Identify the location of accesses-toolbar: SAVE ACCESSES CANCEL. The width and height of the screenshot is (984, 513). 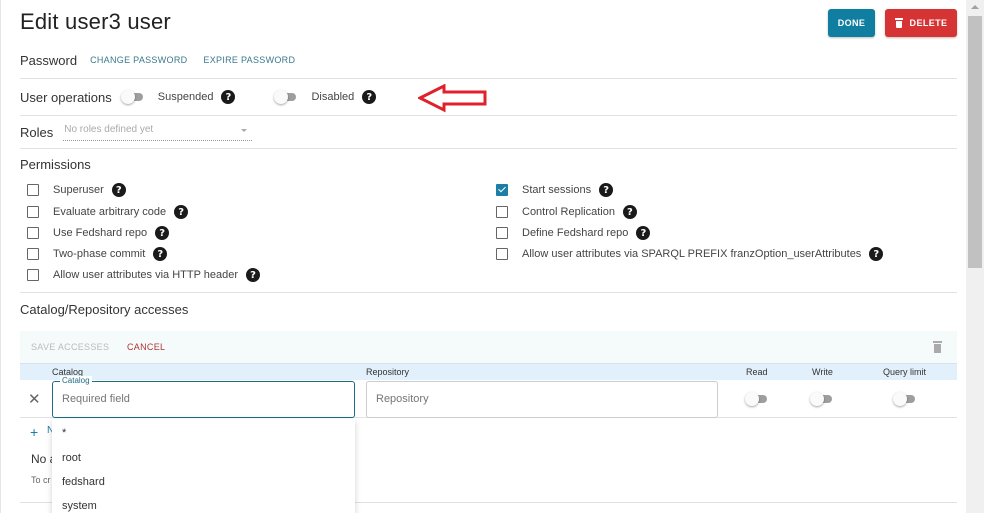
(488, 347).